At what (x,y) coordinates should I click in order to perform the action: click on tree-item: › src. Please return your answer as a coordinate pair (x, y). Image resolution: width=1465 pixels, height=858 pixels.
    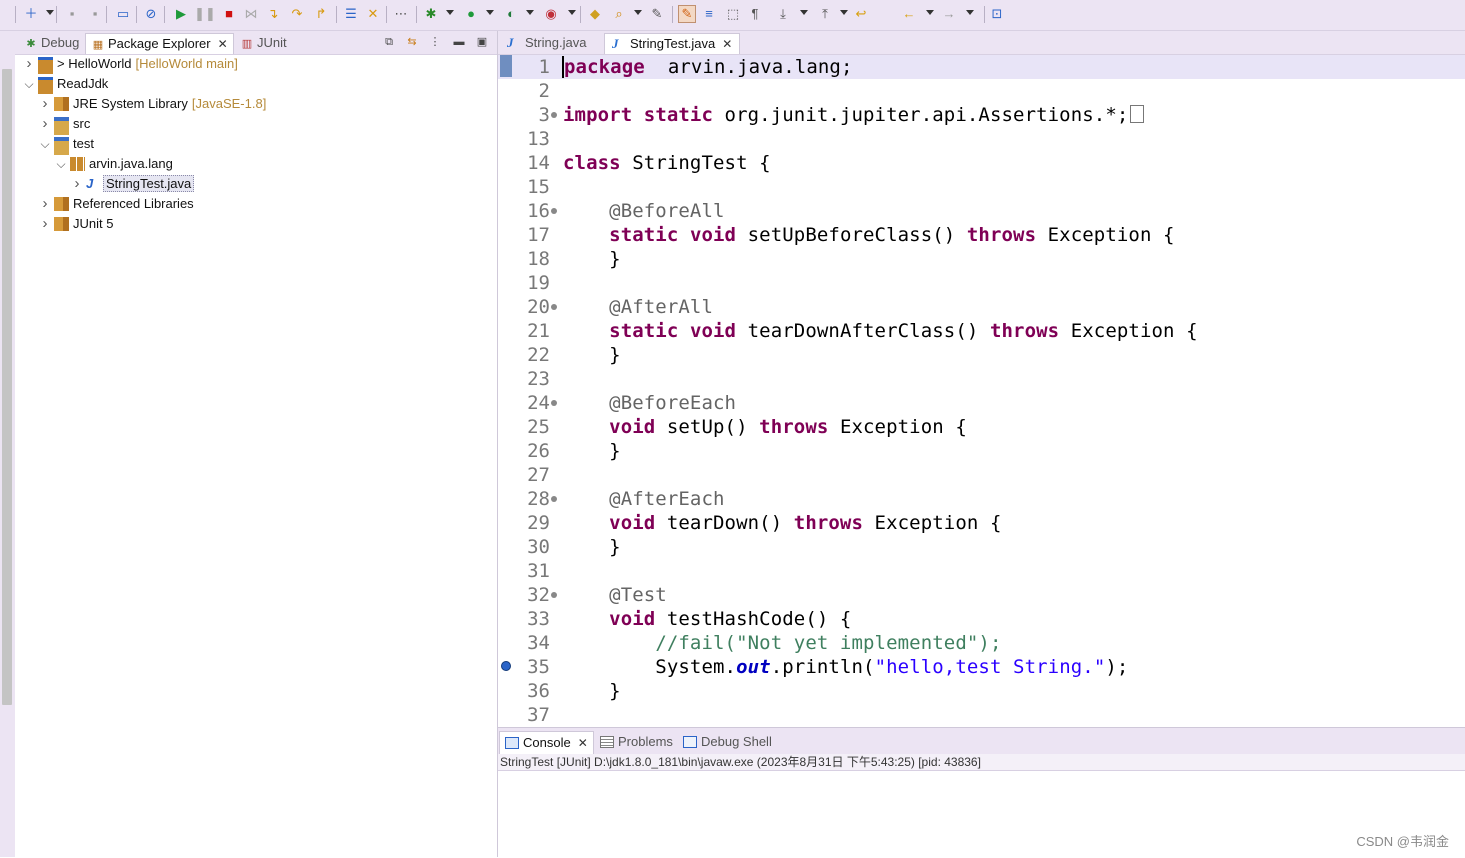
    Looking at the image, I should click on (256, 124).